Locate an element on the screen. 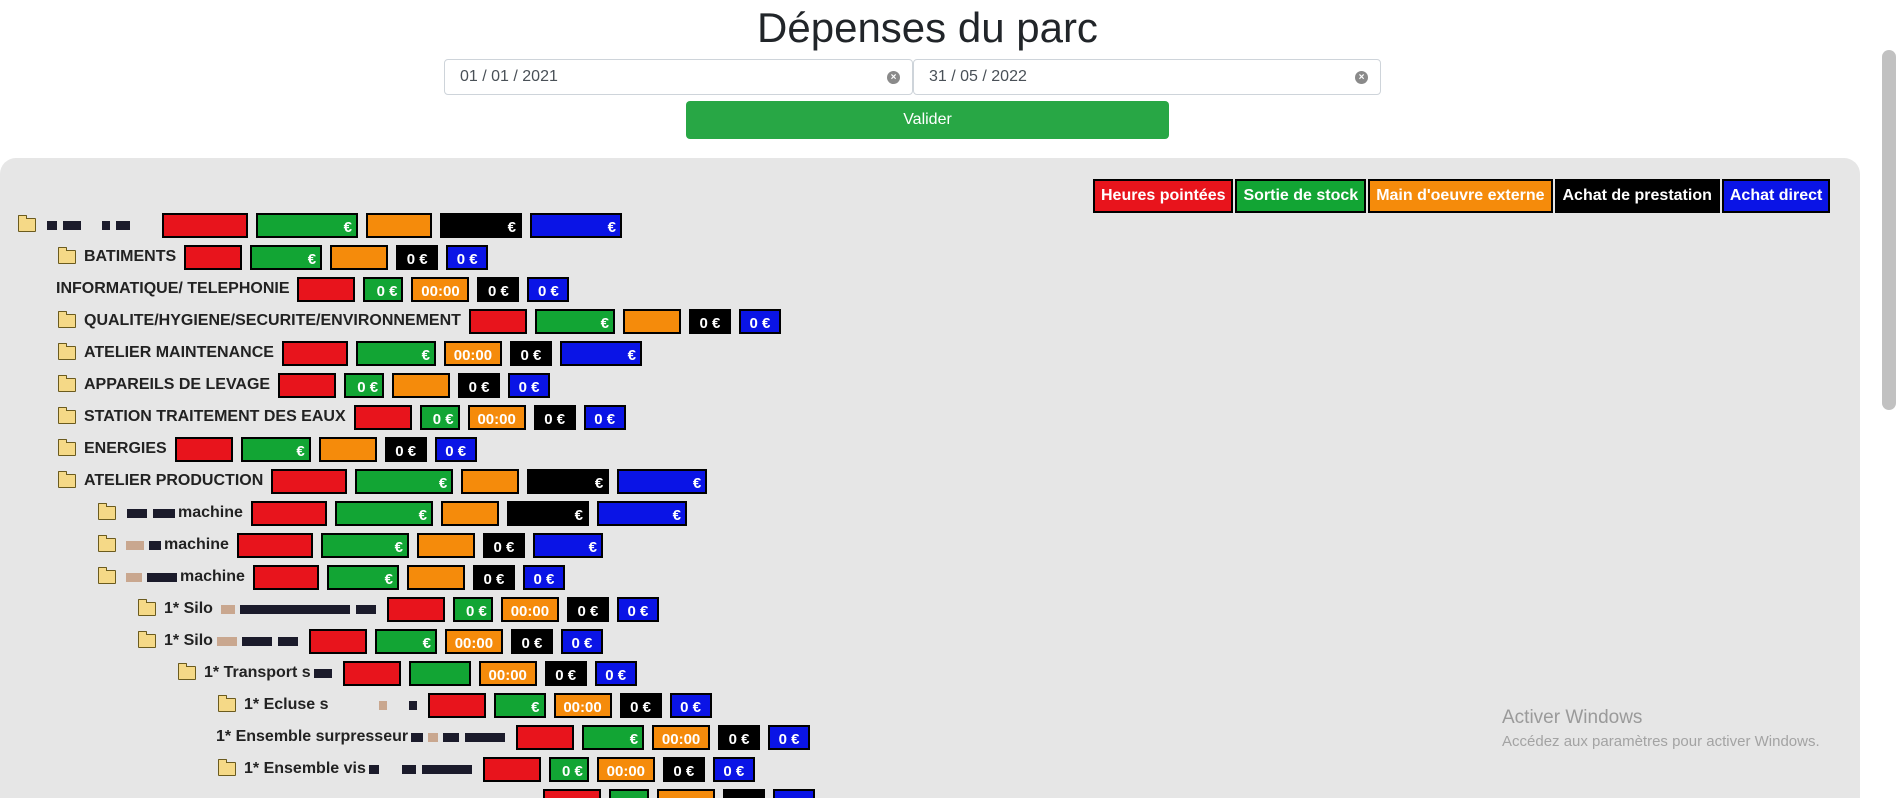  tree-row-vis: 1* Ensemble vis 0 € 00:00 0 € 0 € is located at coordinates (486, 769).